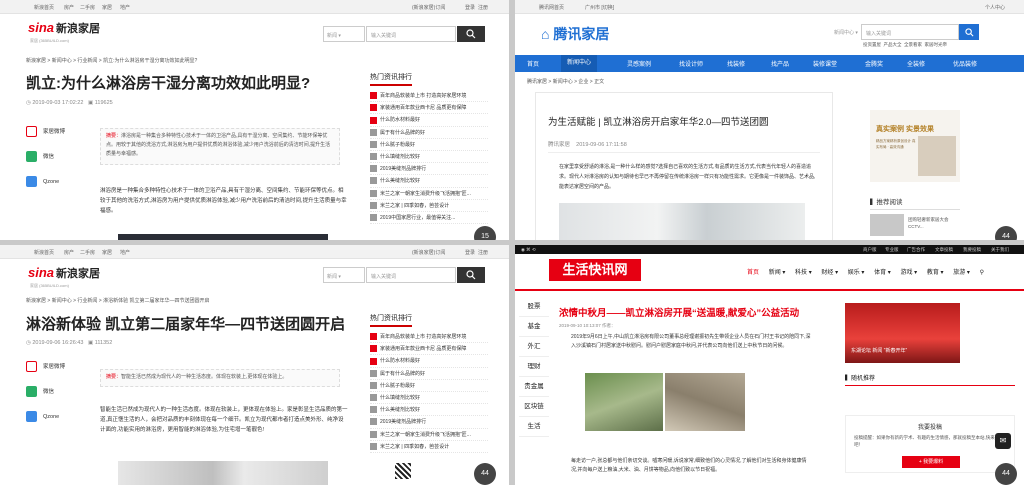  I want to click on nav-item: 装修课堂, so click(825, 63).